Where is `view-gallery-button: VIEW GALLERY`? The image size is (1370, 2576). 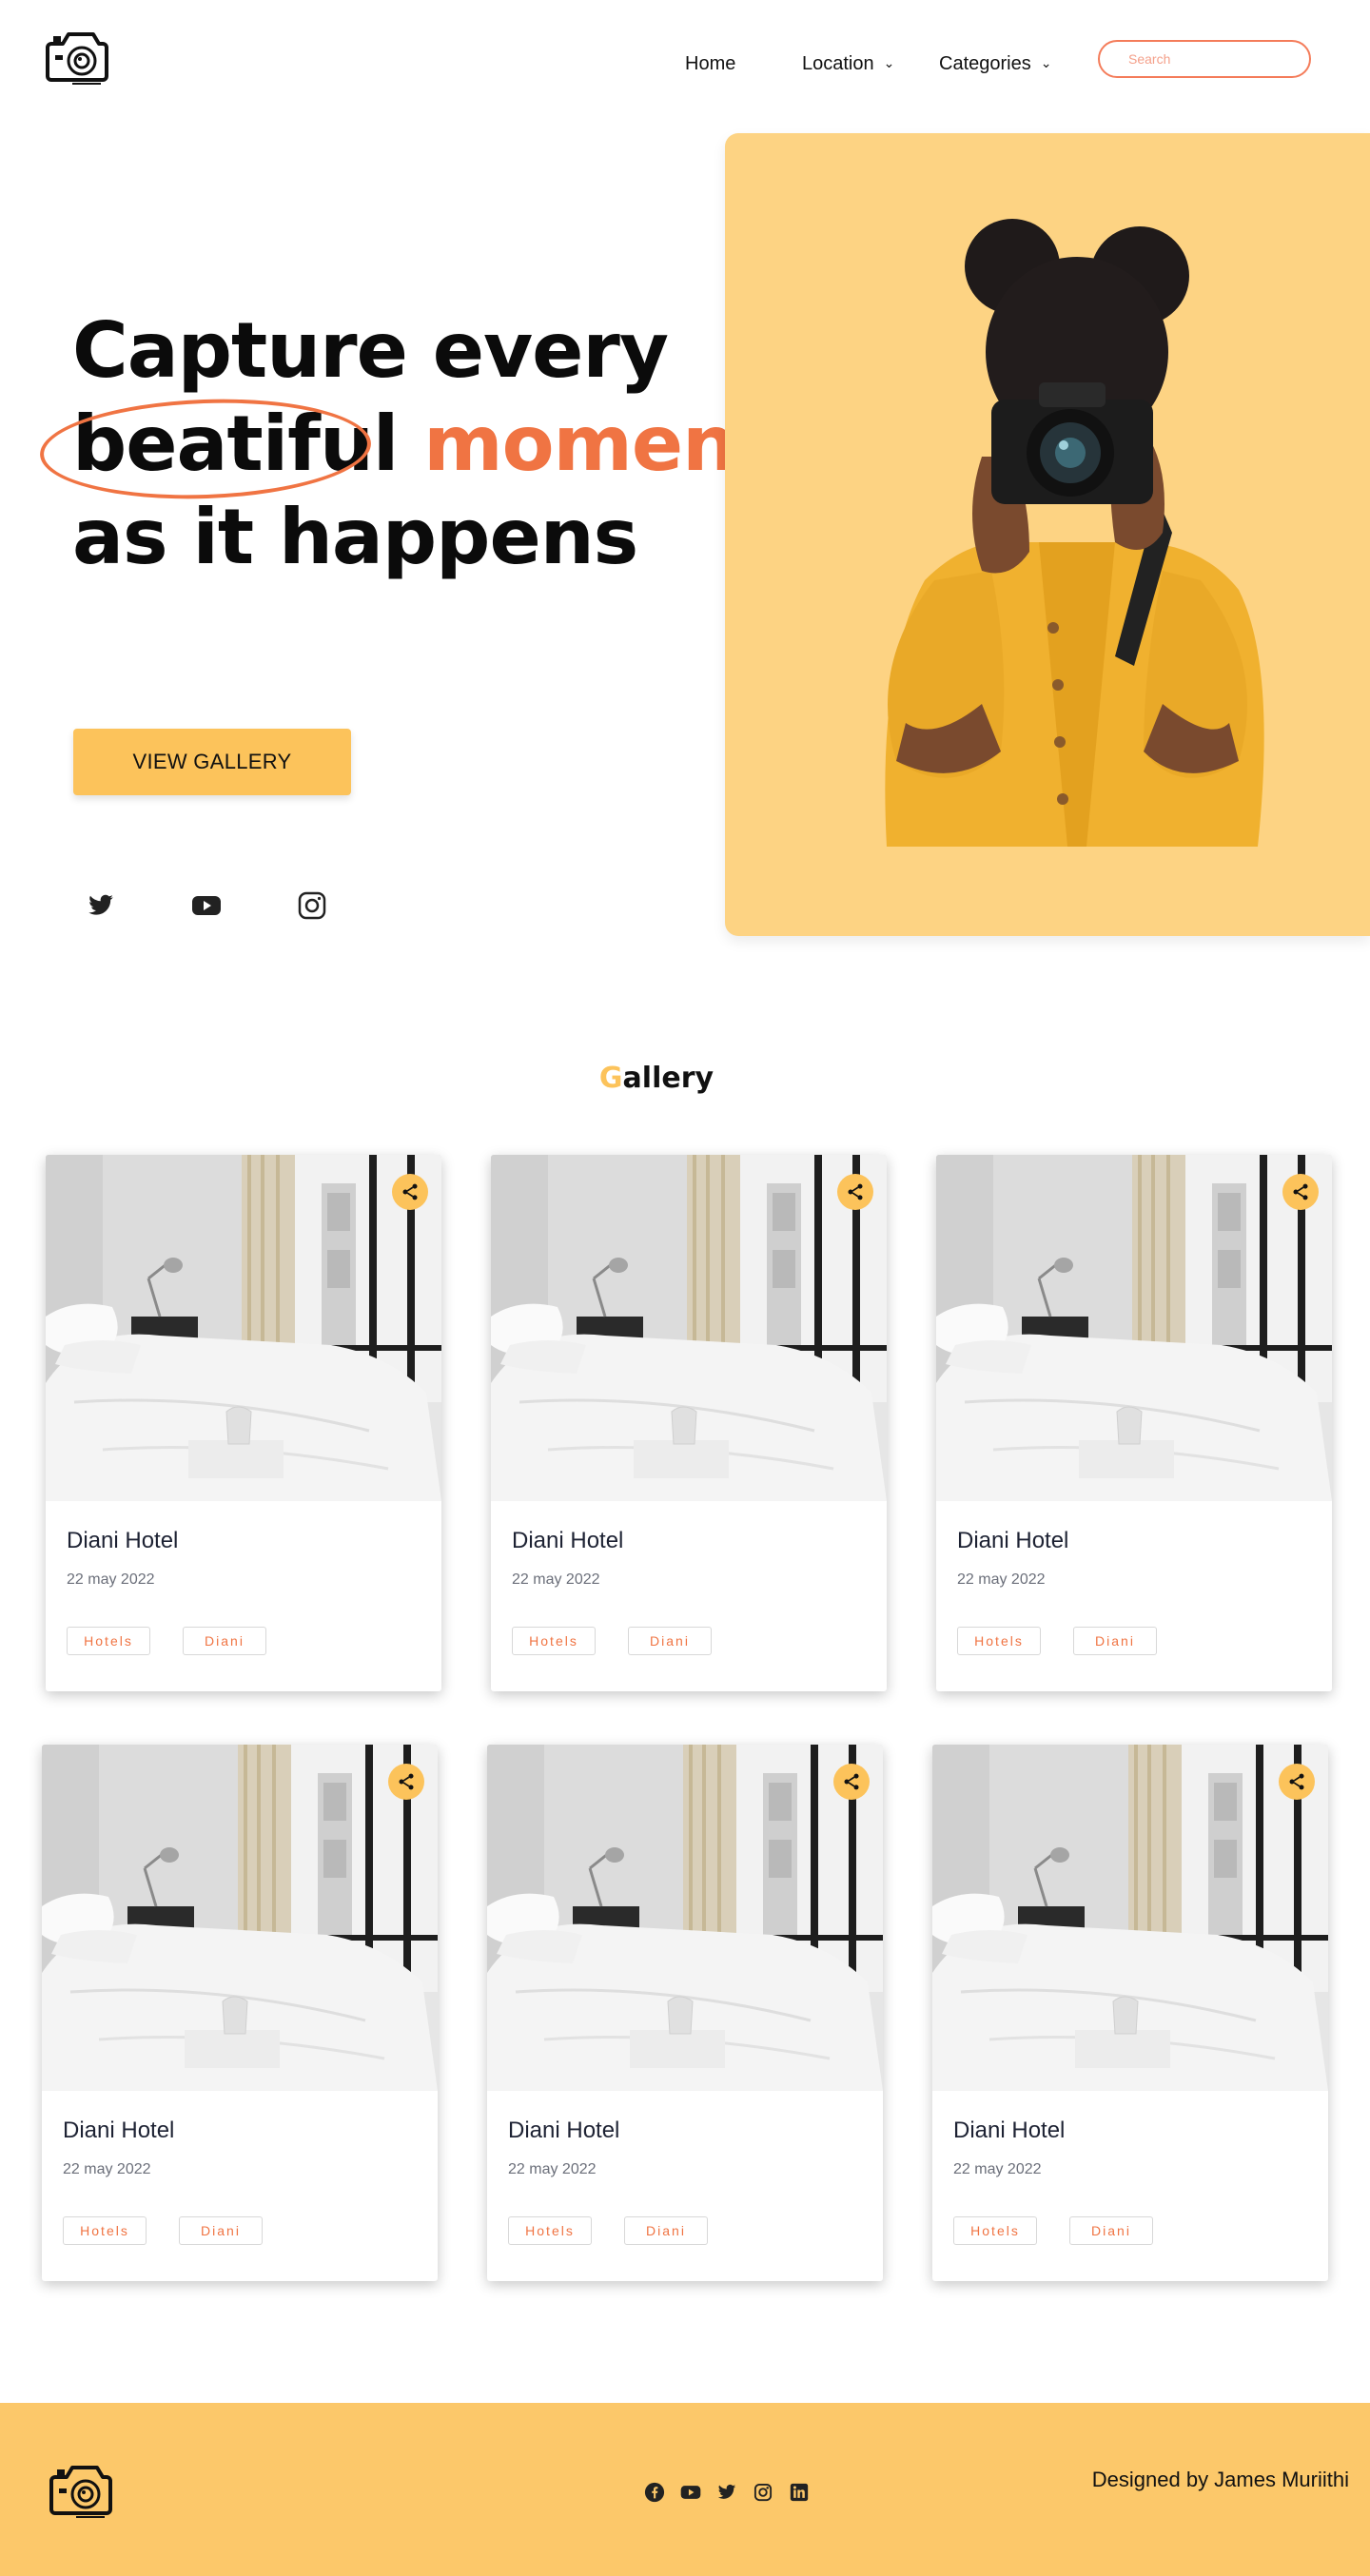 view-gallery-button: VIEW GALLERY is located at coordinates (212, 762).